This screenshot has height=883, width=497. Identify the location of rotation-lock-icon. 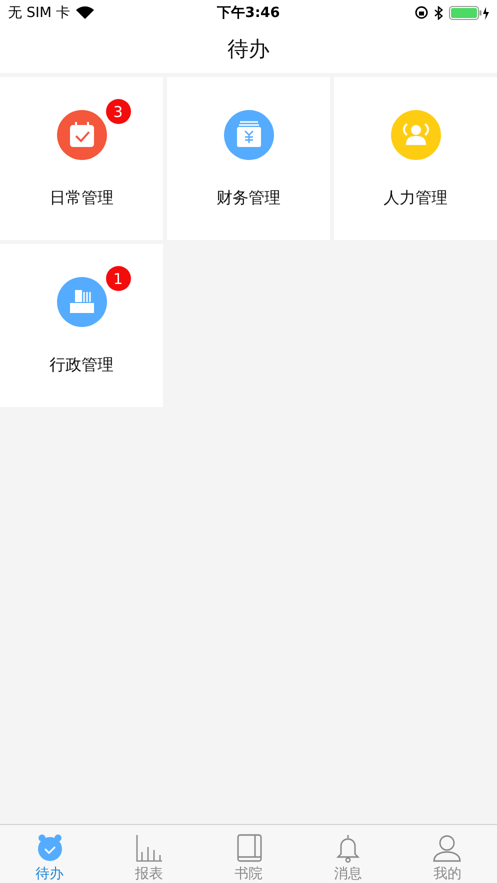
(421, 12).